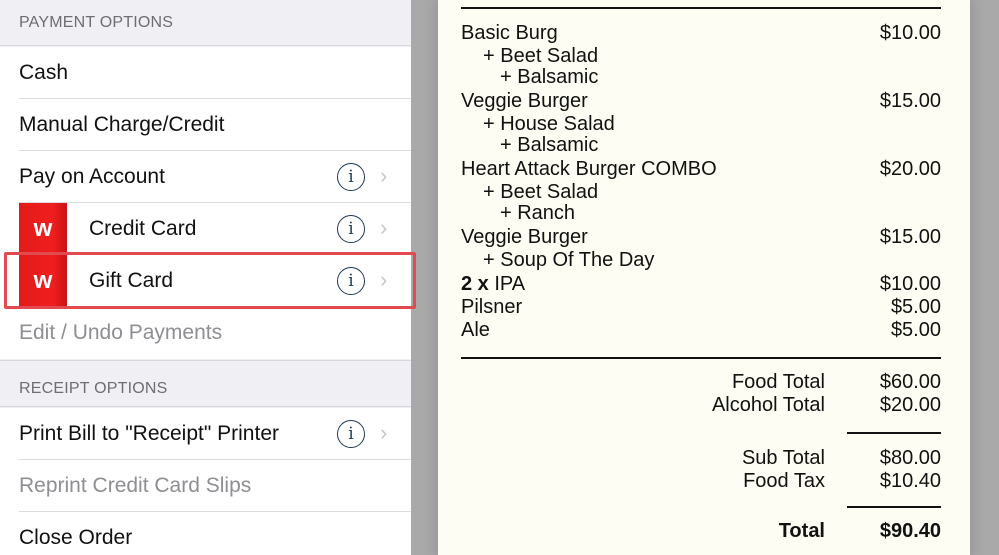 This screenshot has width=999, height=555. Describe the element at coordinates (121, 332) in the screenshot. I see `payment-option-label: Edit / Undo Payments` at that location.